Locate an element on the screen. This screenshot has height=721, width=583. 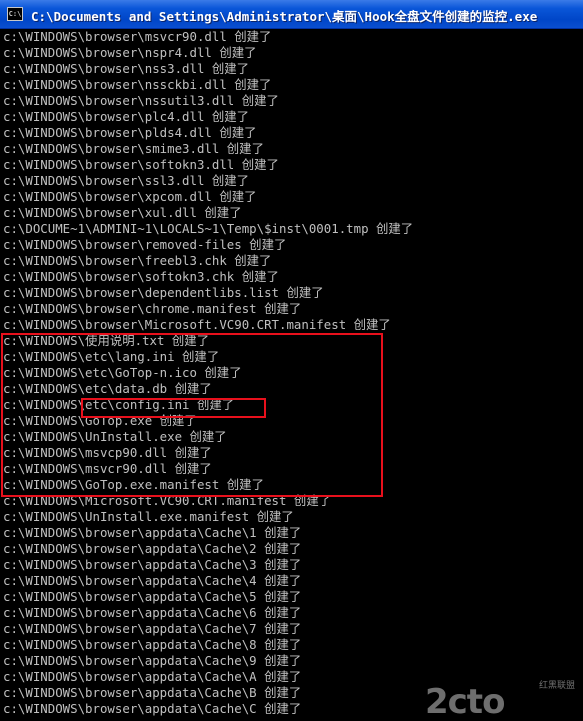
console-line: c:\WINDOWS\GoTop.exe.manifest 创建了 is located at coordinates (133, 484).